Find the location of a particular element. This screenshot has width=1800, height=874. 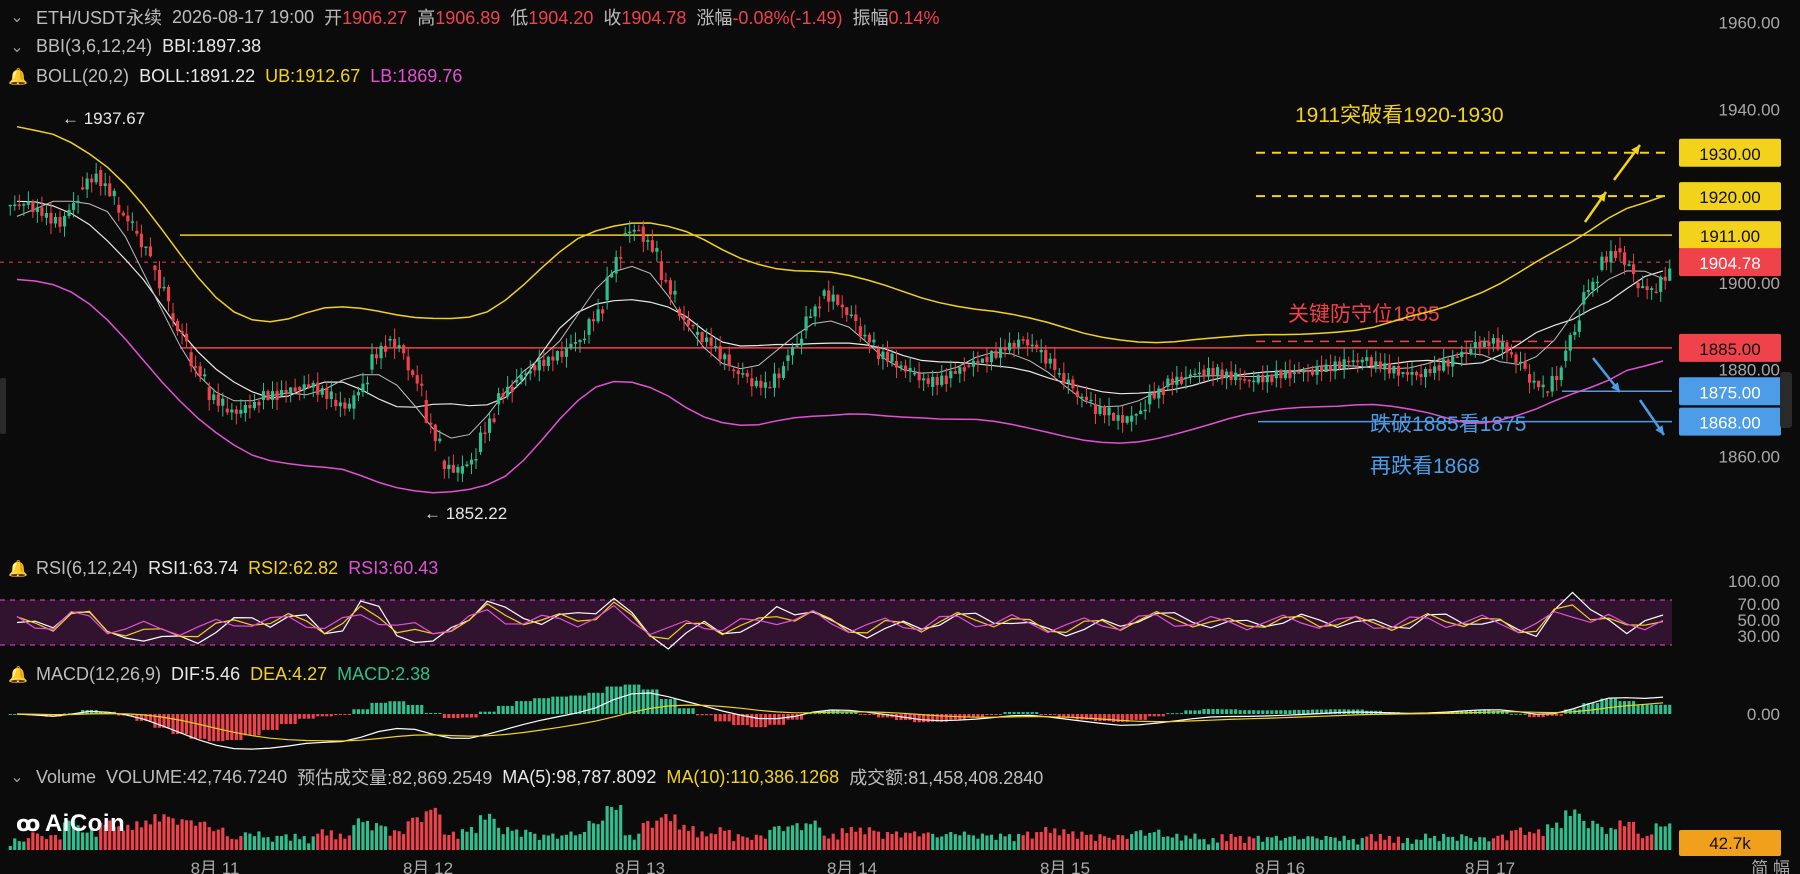

rsi-label: RSI(6,12,24) is located at coordinates (87, 568).